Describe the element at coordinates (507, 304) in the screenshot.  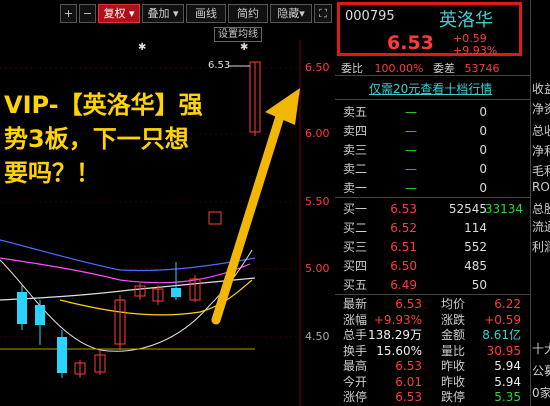
I see `stat-value: 6.22` at that location.